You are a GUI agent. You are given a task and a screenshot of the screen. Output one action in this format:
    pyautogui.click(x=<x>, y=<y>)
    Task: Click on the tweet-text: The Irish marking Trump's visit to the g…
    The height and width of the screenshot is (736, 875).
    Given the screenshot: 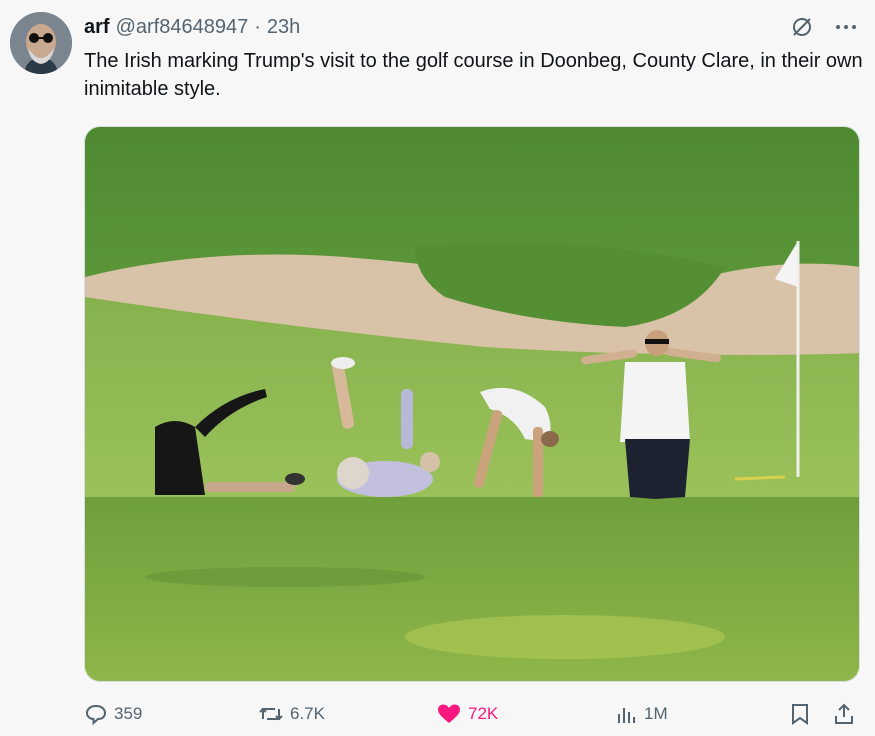 What is the action you would take?
    pyautogui.click(x=473, y=75)
    